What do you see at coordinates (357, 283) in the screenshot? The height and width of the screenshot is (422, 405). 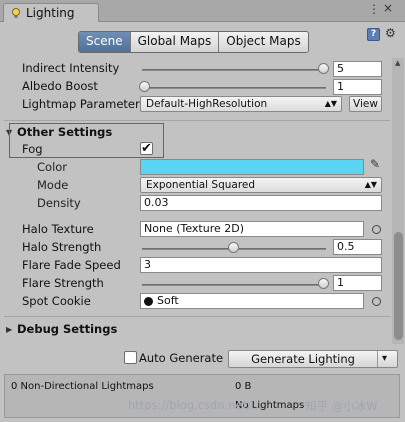 I see `flare-strength-field: 1` at bounding box center [357, 283].